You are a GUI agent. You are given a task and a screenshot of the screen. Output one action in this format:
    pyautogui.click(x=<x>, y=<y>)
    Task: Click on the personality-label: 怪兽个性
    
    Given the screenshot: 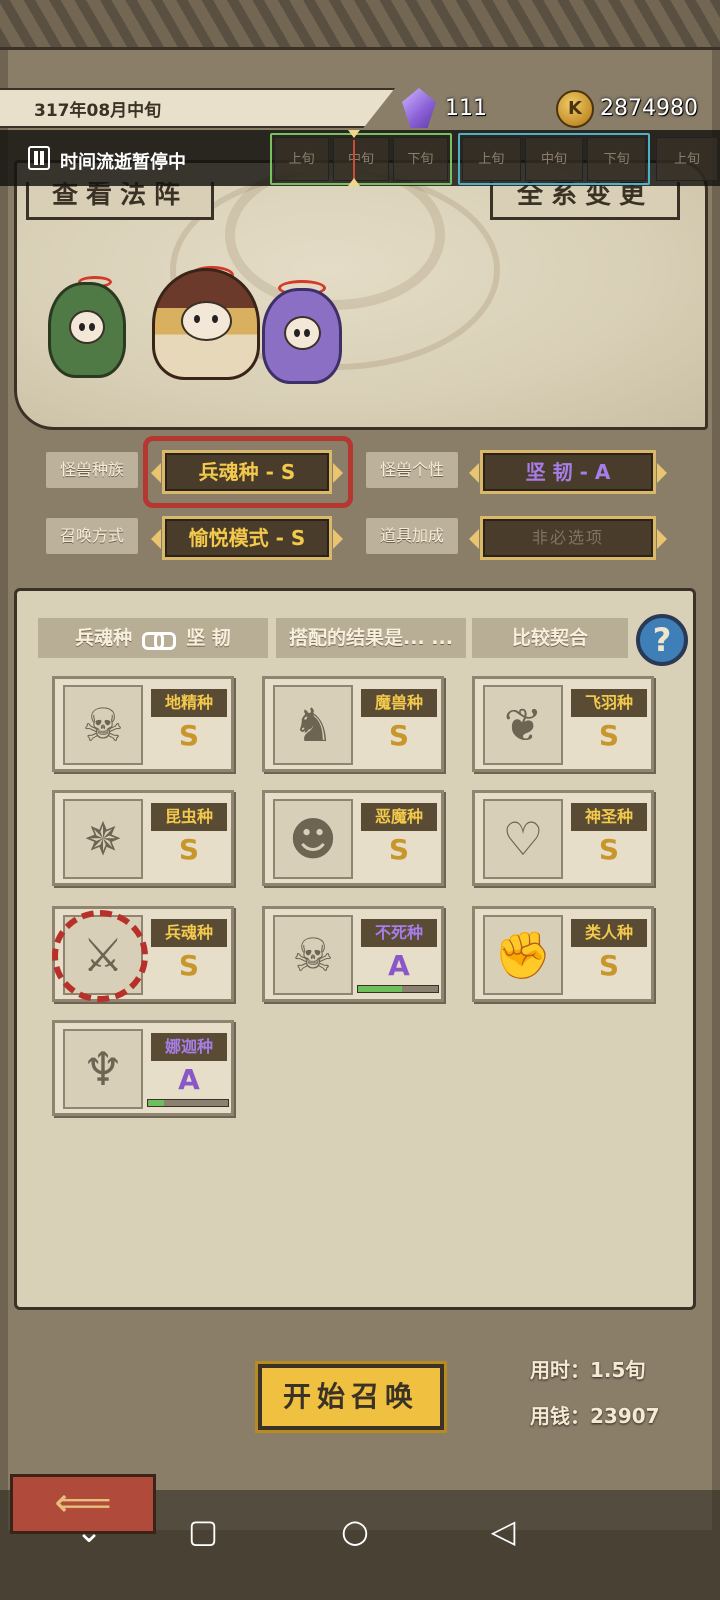 What is the action you would take?
    pyautogui.click(x=412, y=470)
    